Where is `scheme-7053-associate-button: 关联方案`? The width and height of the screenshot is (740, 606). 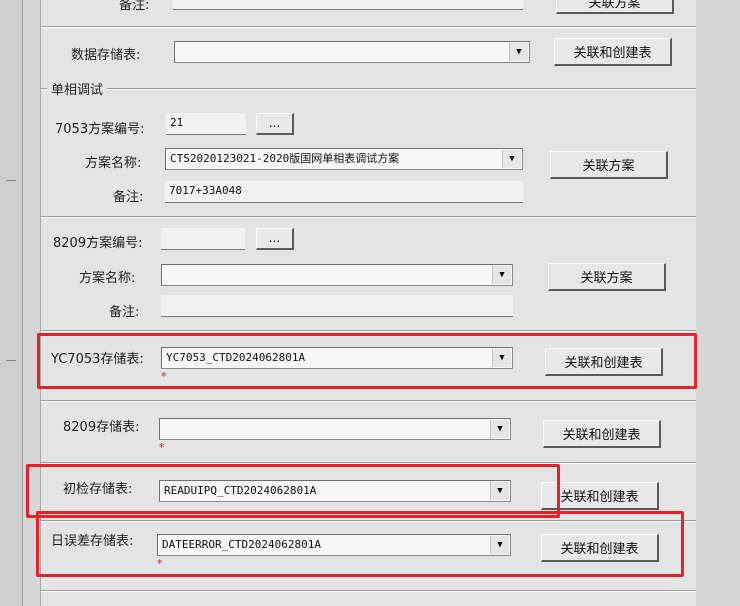 scheme-7053-associate-button: 关联方案 is located at coordinates (609, 165).